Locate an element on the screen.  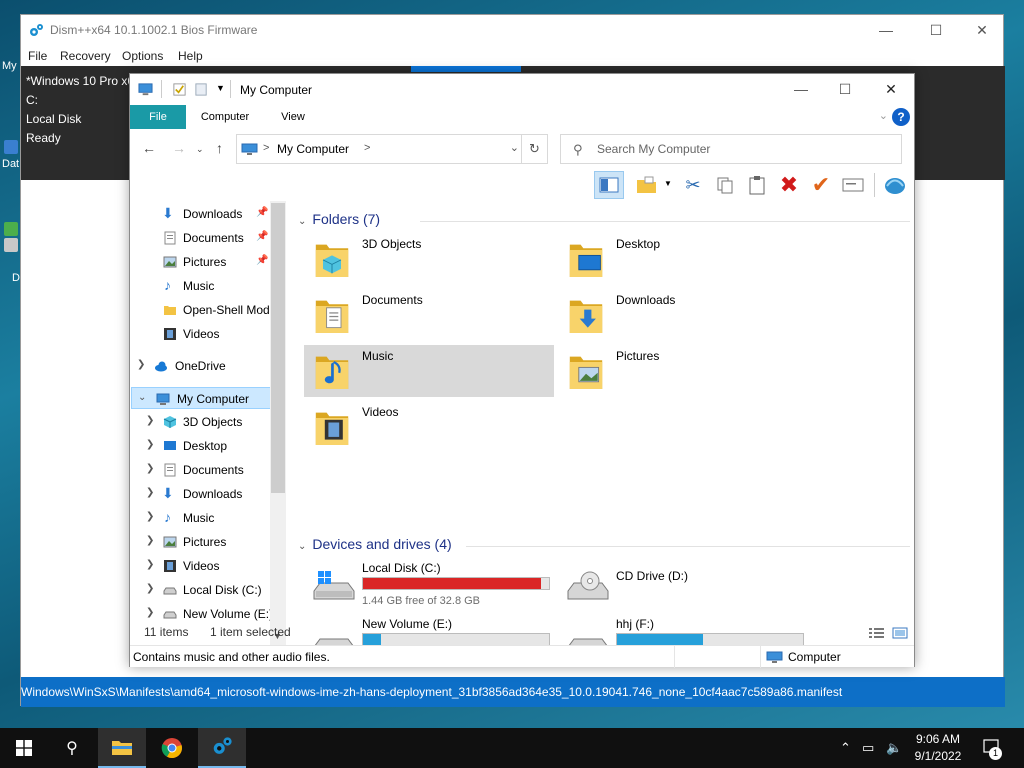
nav-computer-child: ❯ 3D Objects is located at coordinates (205, 422).